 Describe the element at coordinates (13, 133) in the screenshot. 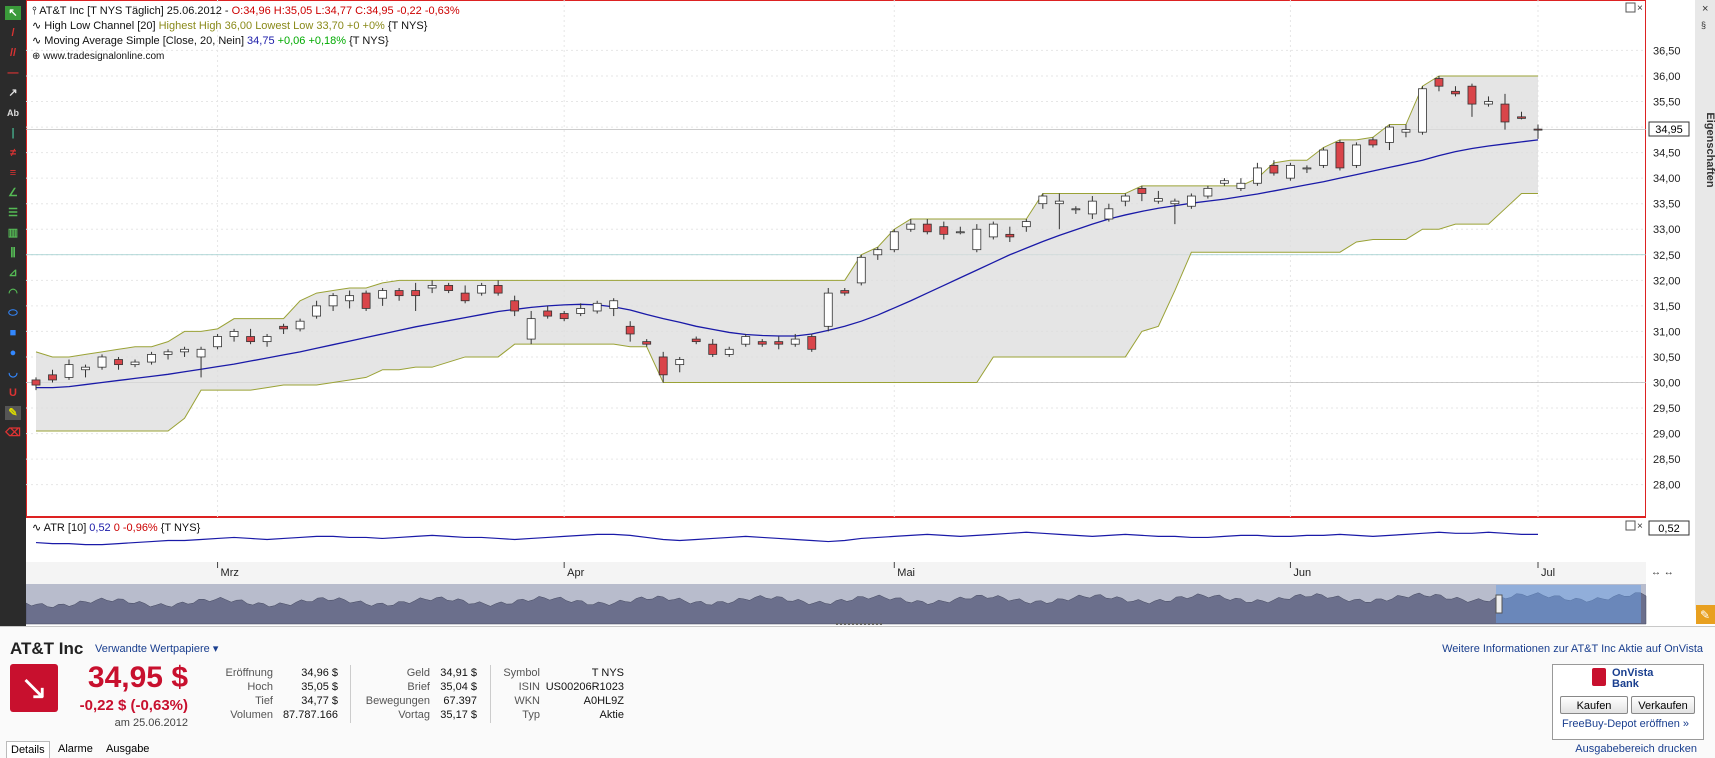

I see `vertical-line-icon: |` at that location.